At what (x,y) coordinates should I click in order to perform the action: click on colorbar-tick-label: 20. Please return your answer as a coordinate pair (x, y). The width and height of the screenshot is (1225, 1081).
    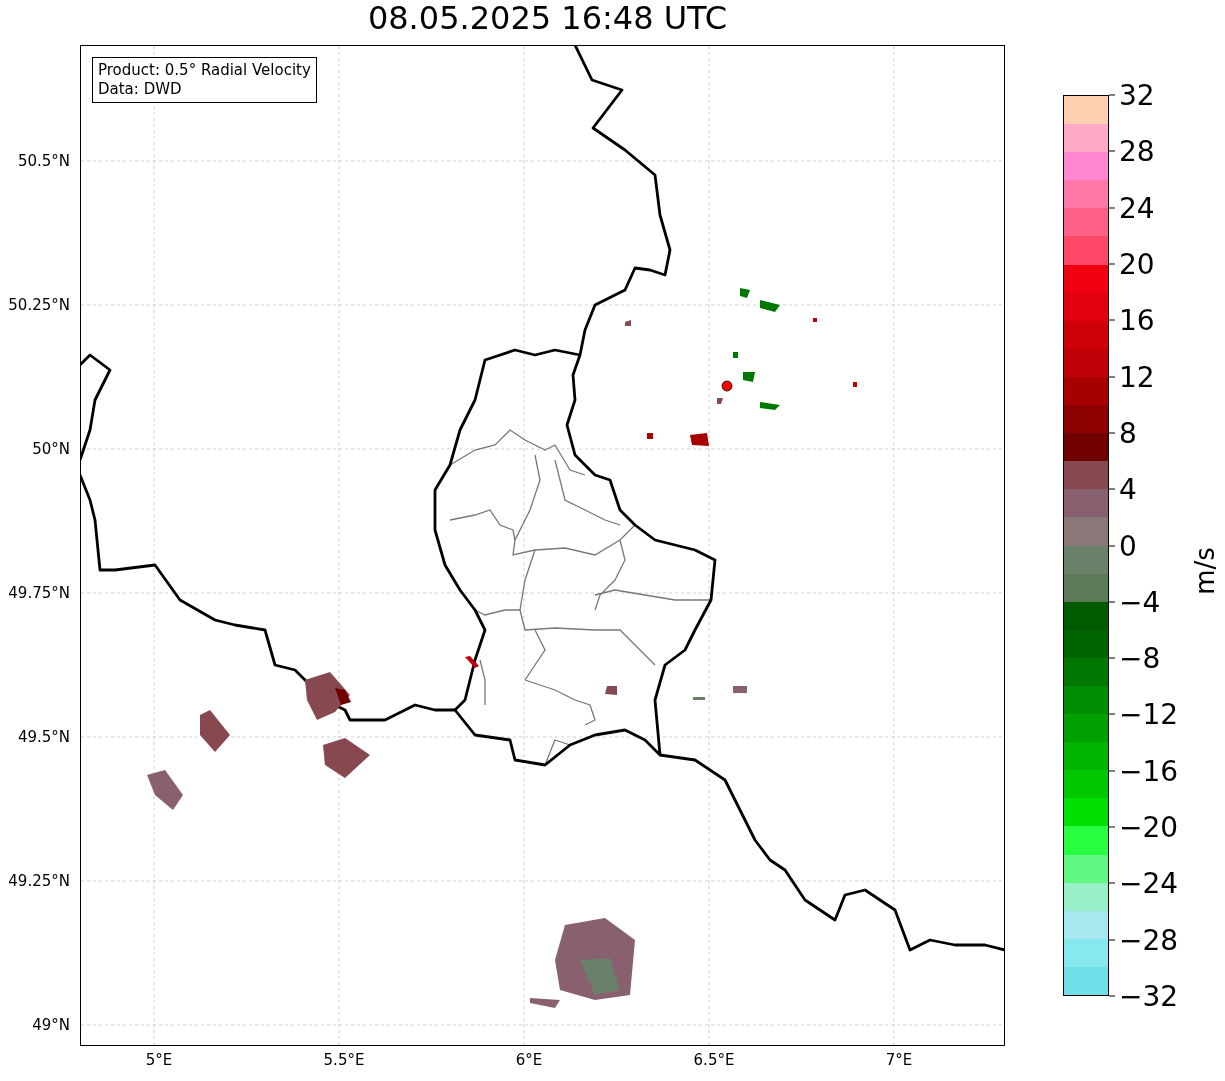
    Looking at the image, I should click on (1137, 264).